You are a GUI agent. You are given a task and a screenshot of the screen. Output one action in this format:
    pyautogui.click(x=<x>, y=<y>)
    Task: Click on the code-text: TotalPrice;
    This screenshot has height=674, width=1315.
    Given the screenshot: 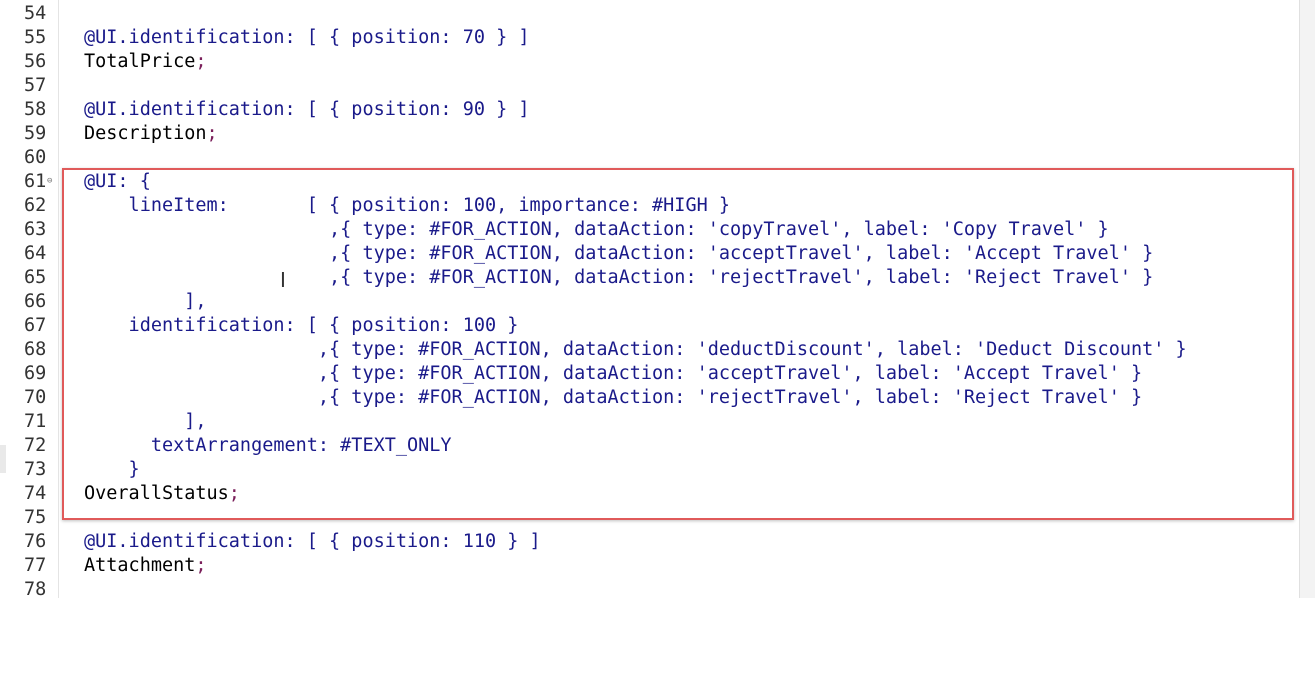 What is the action you would take?
    pyautogui.click(x=145, y=62)
    